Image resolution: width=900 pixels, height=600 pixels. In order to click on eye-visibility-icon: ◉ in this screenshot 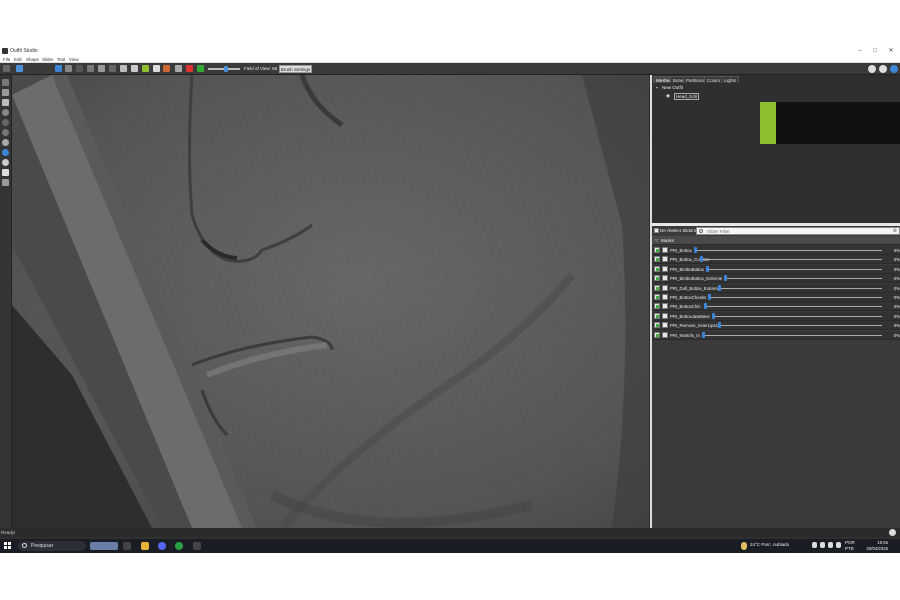, I will do `click(668, 96)`.